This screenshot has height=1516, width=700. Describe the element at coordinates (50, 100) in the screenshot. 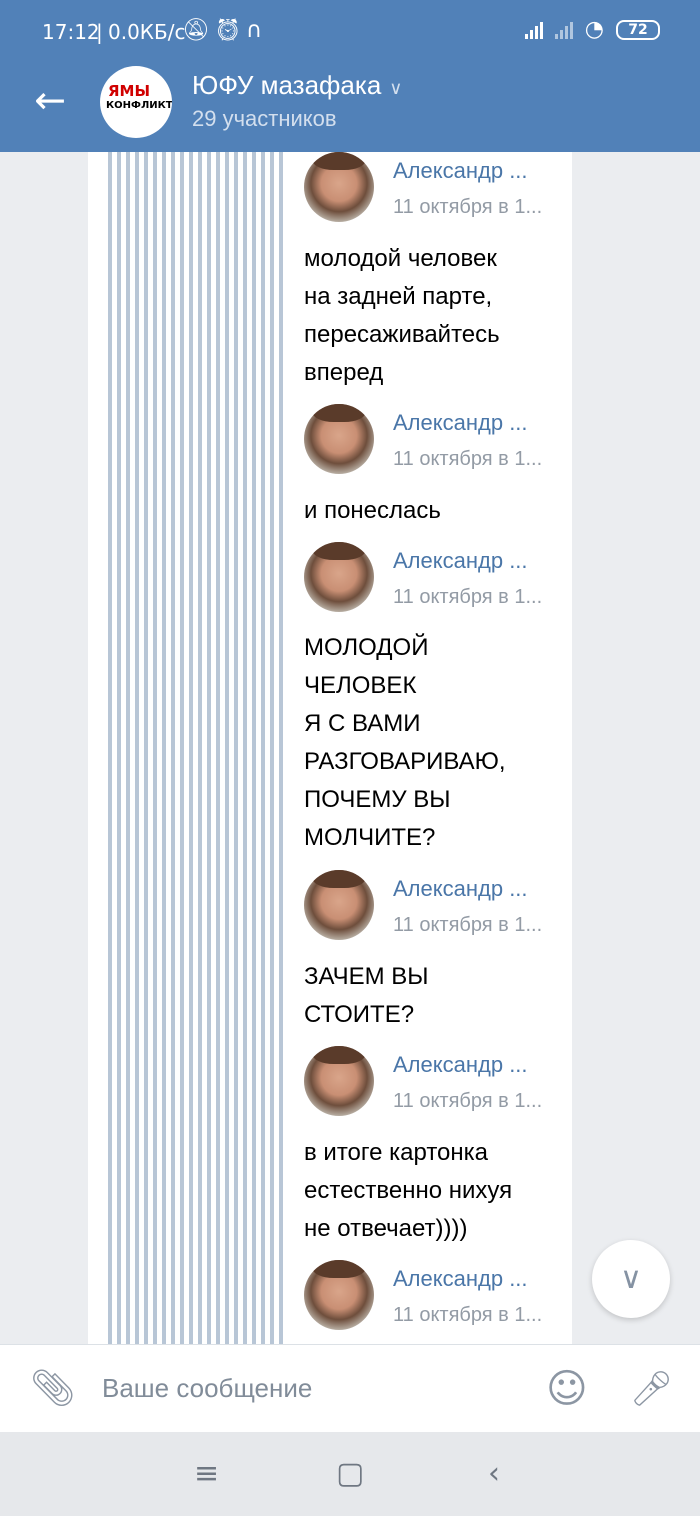

I see `back-arrow-icon: ←` at that location.